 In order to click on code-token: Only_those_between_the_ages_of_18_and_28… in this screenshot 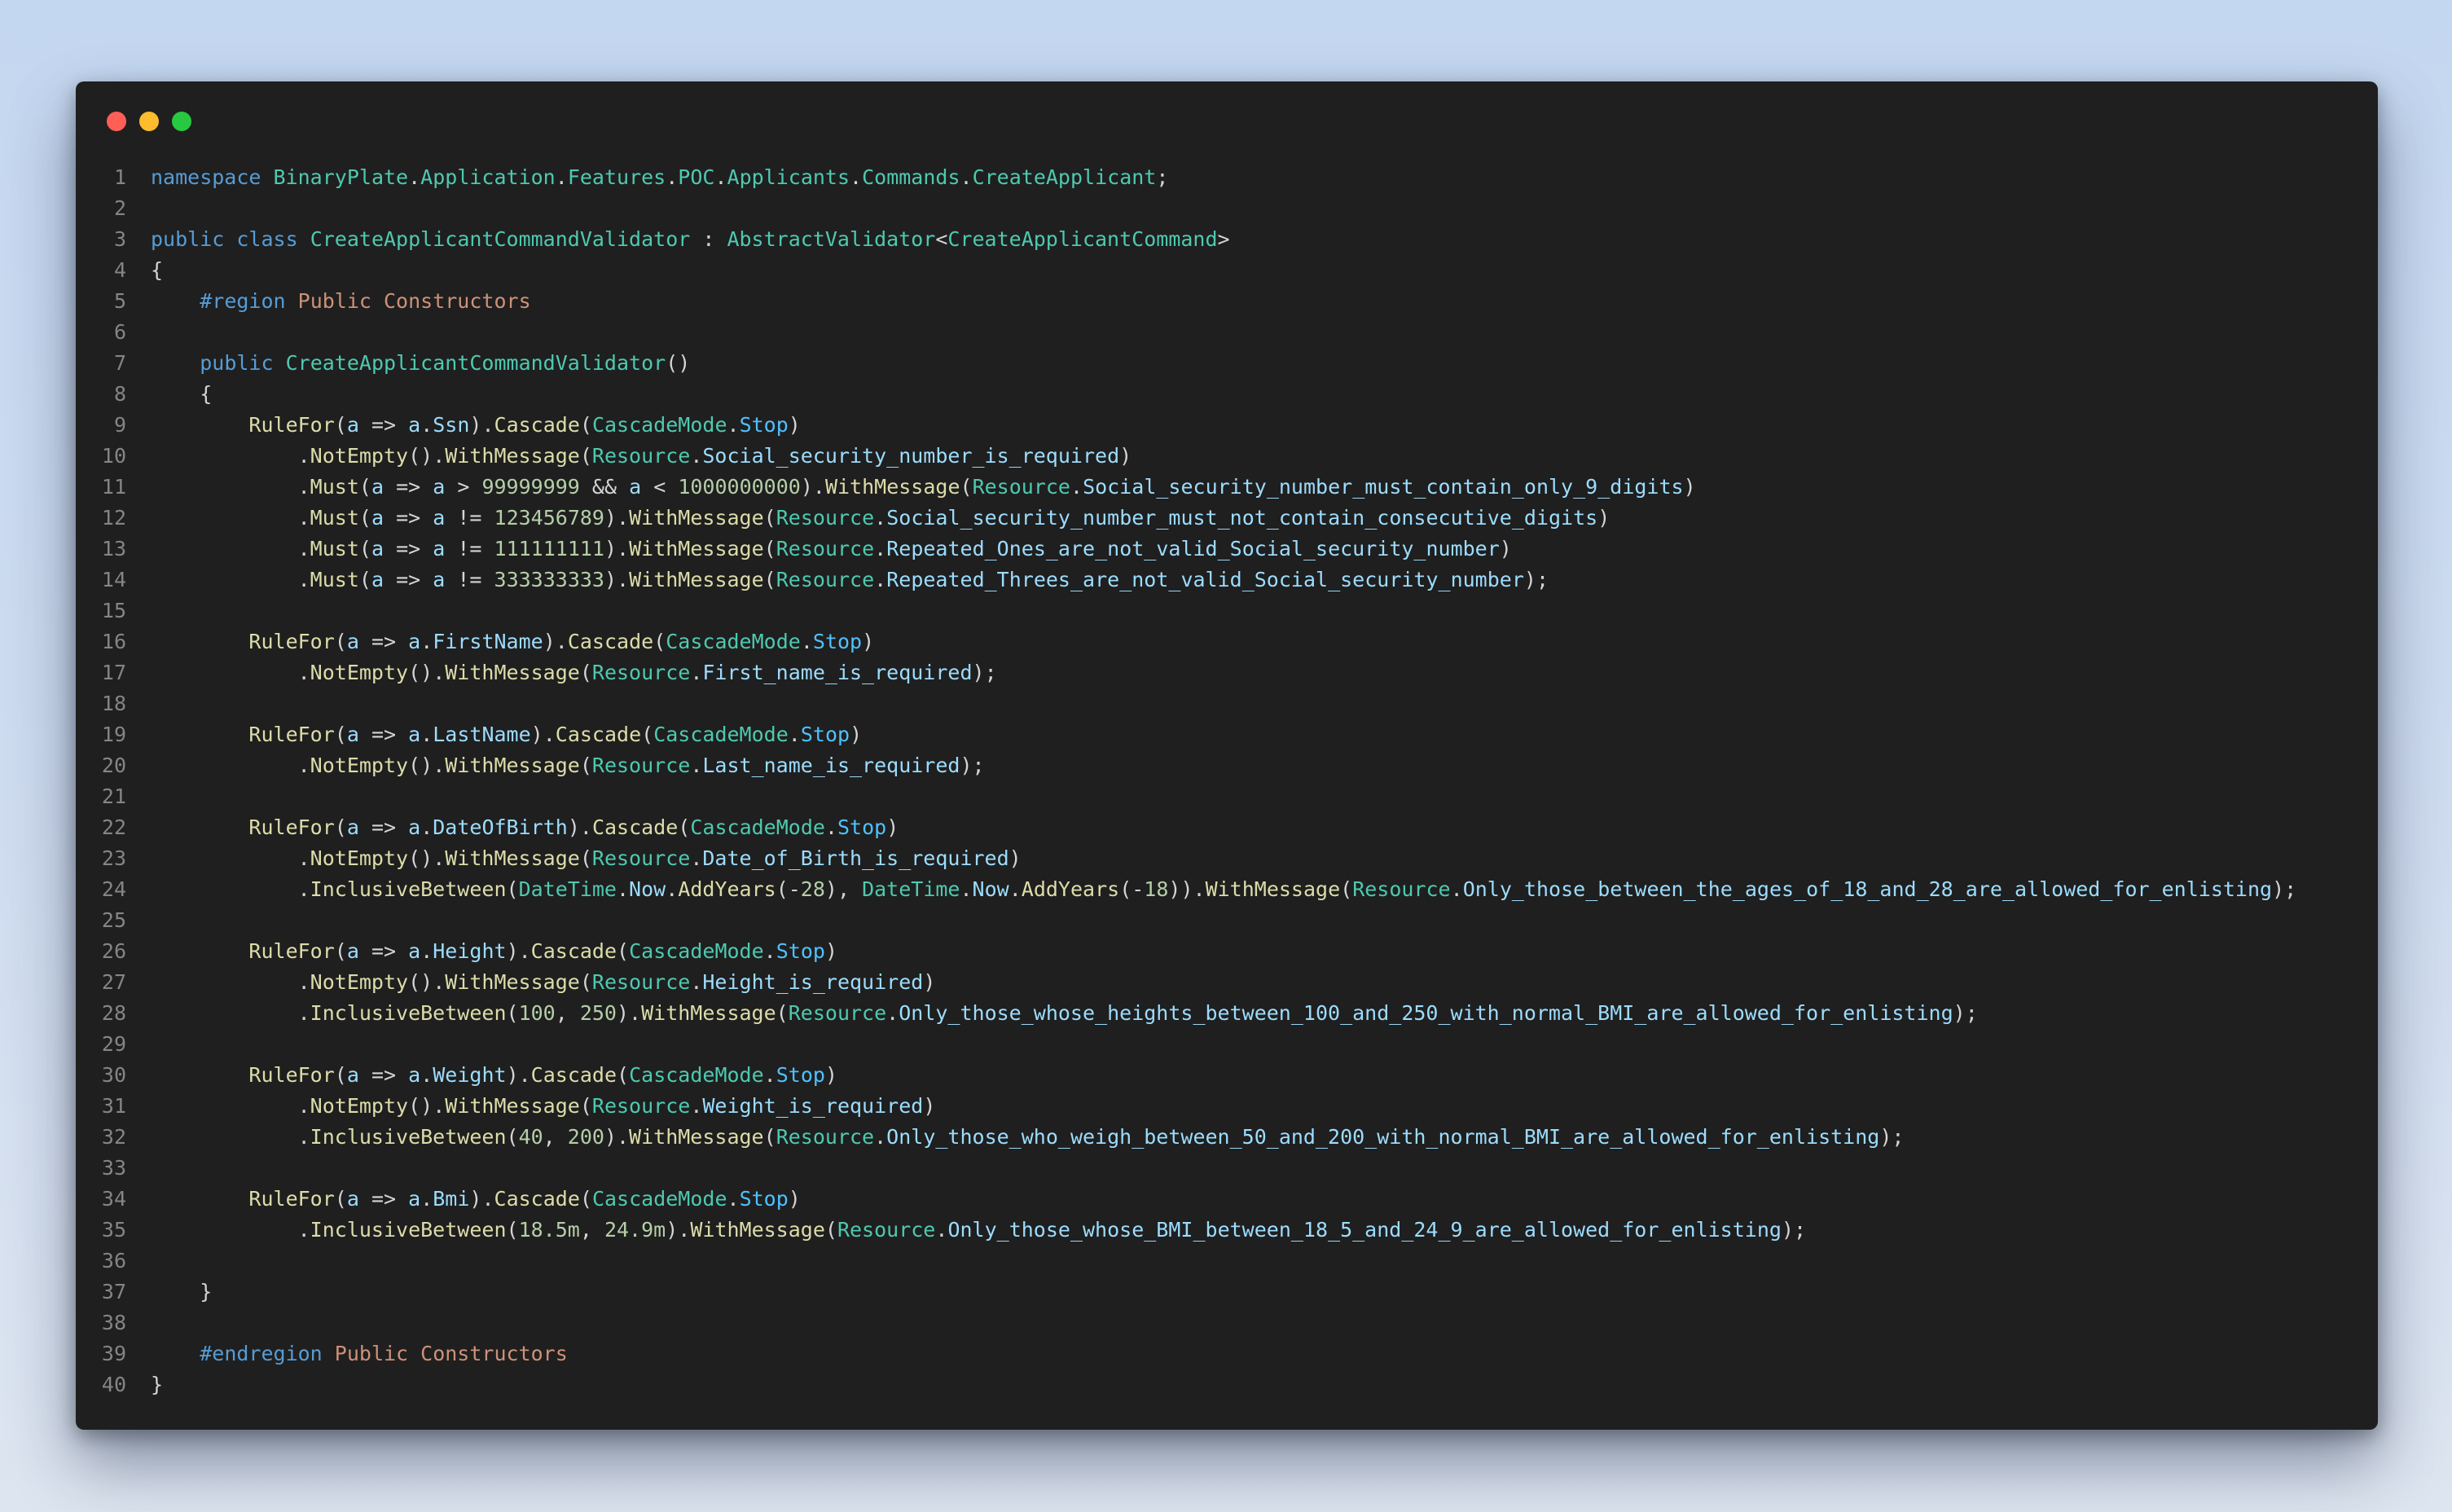, I will do `click(1867, 889)`.